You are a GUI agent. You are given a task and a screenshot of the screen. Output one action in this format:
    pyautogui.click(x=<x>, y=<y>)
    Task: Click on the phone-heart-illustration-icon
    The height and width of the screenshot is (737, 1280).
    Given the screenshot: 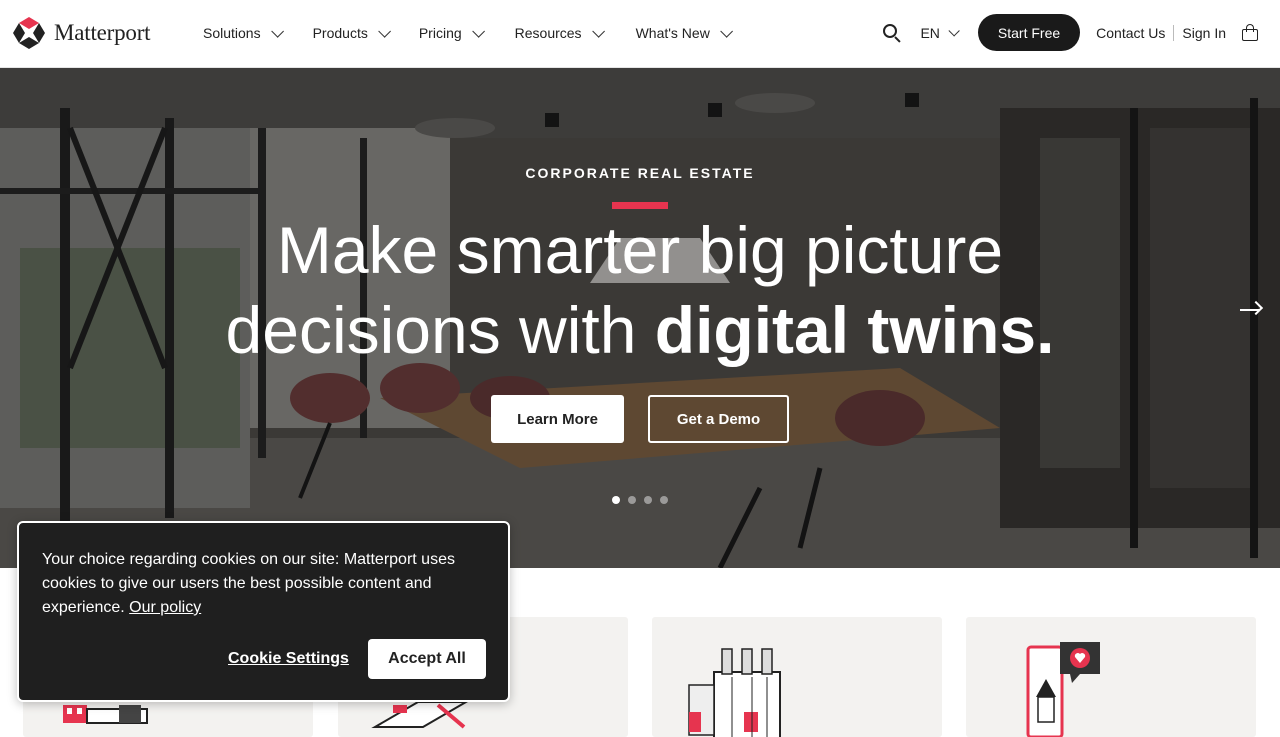 What is the action you would take?
    pyautogui.click(x=1063, y=689)
    